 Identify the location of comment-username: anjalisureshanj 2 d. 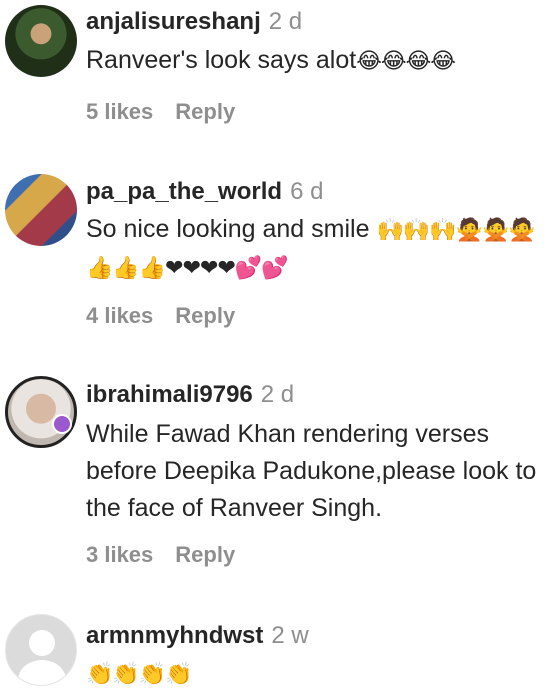
(194, 22).